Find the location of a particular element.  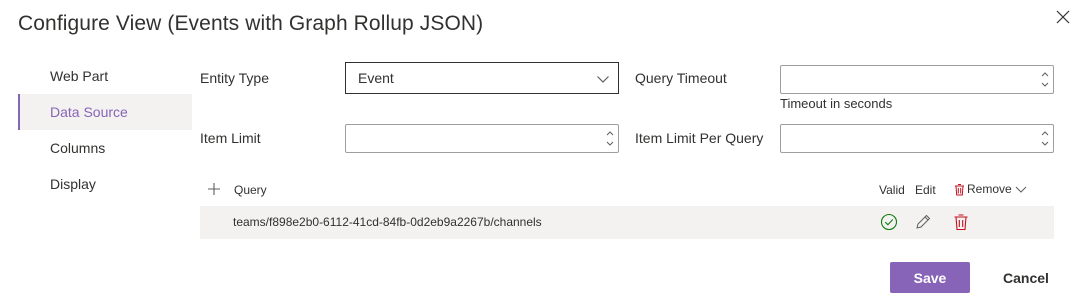

nav-item-web-part: Web Part is located at coordinates (105, 76).